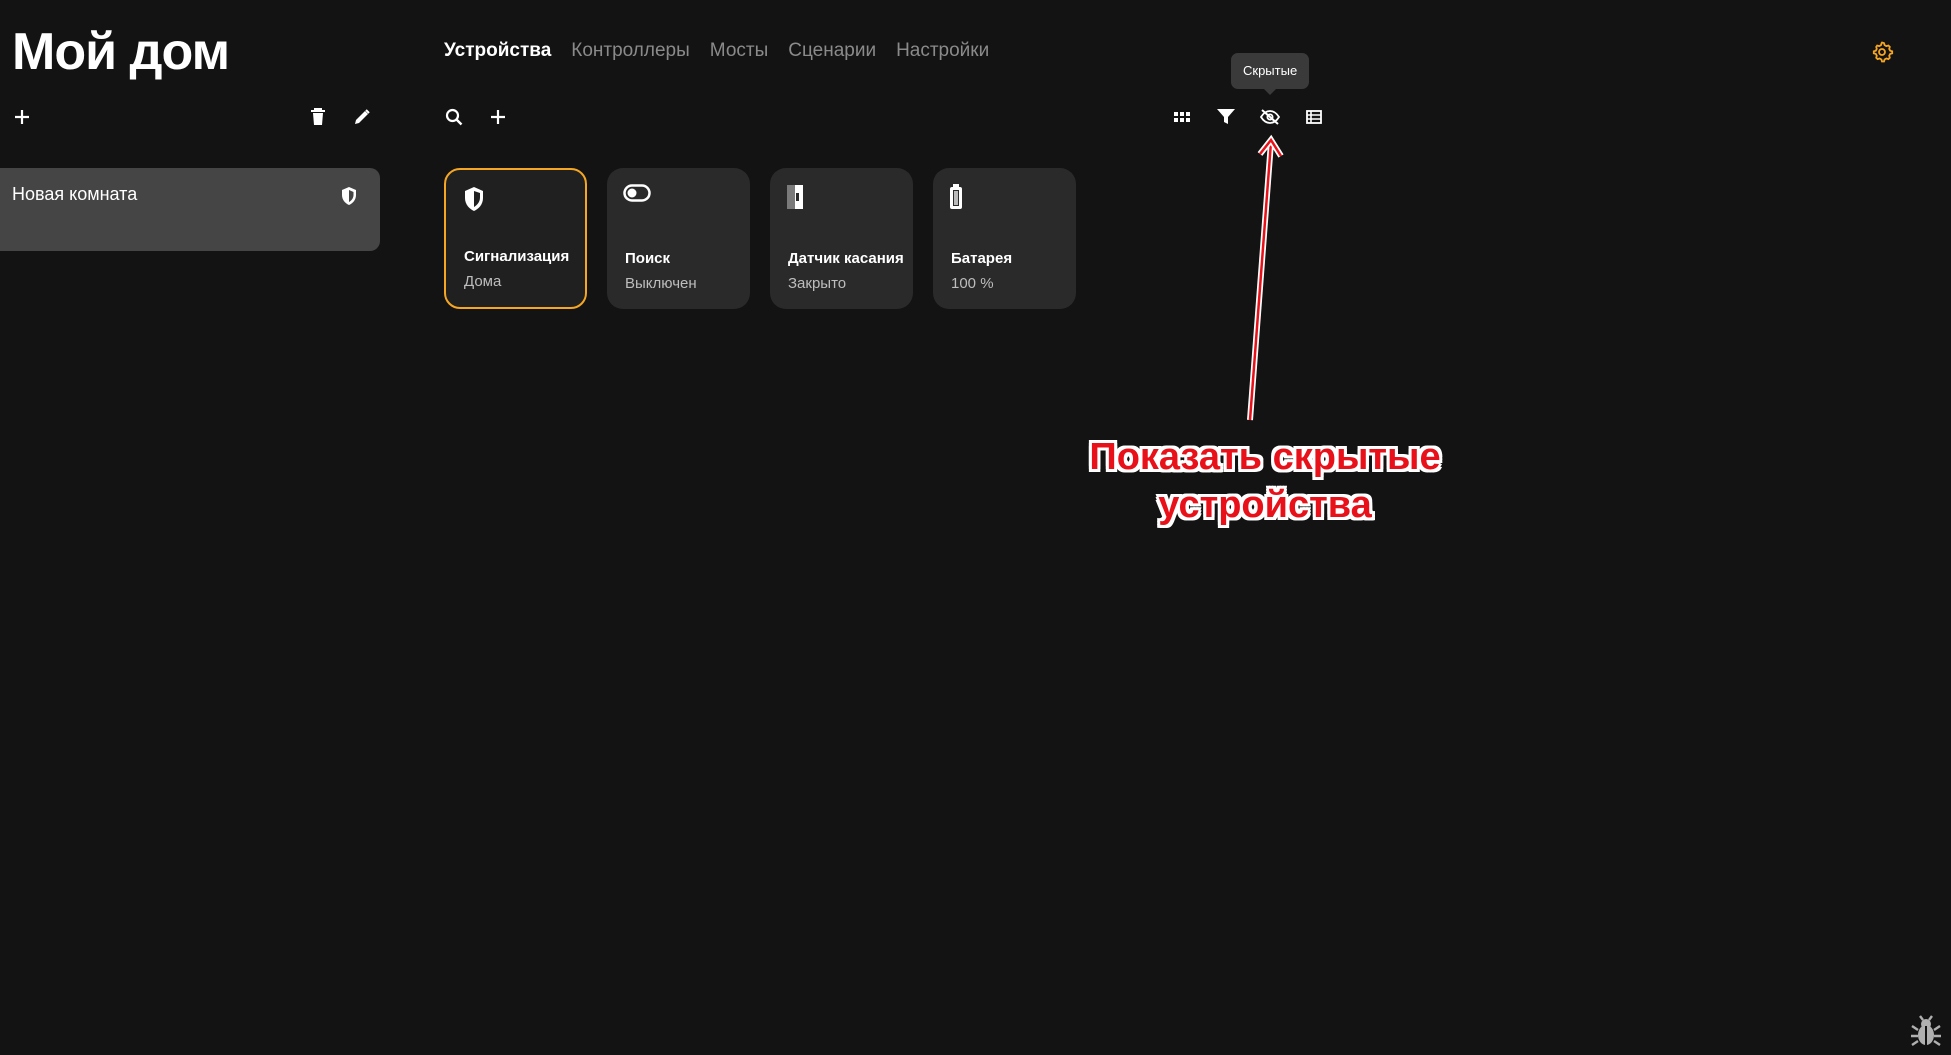 This screenshot has width=1951, height=1055. I want to click on tab-devices: Устройства, so click(497, 51).